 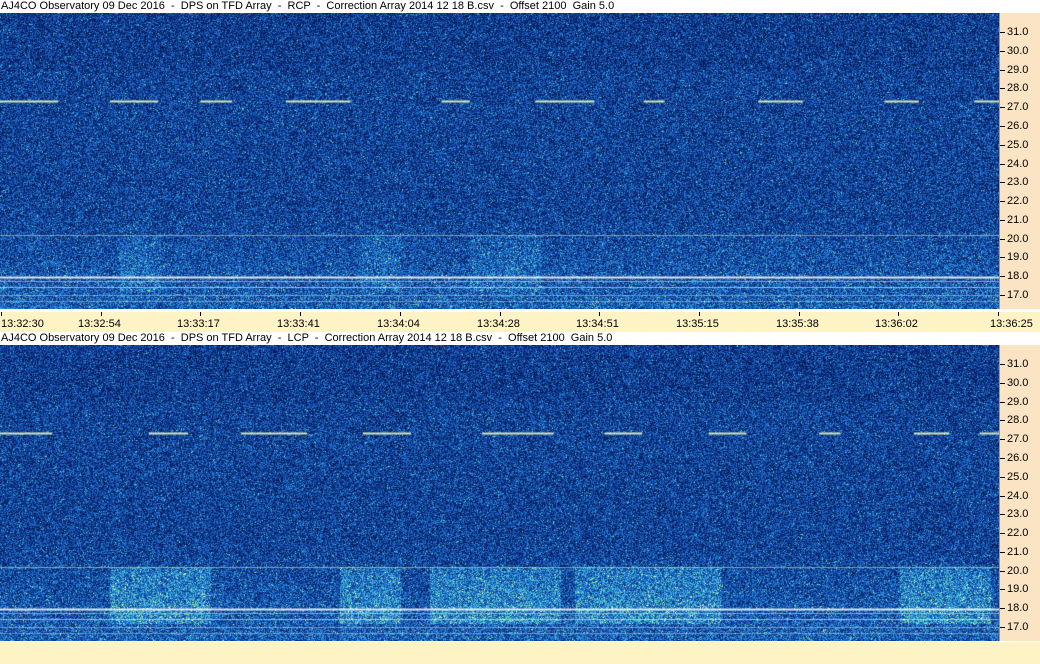 What do you see at coordinates (1011, 324) in the screenshot?
I see `x-tick-label: 13:36:25` at bounding box center [1011, 324].